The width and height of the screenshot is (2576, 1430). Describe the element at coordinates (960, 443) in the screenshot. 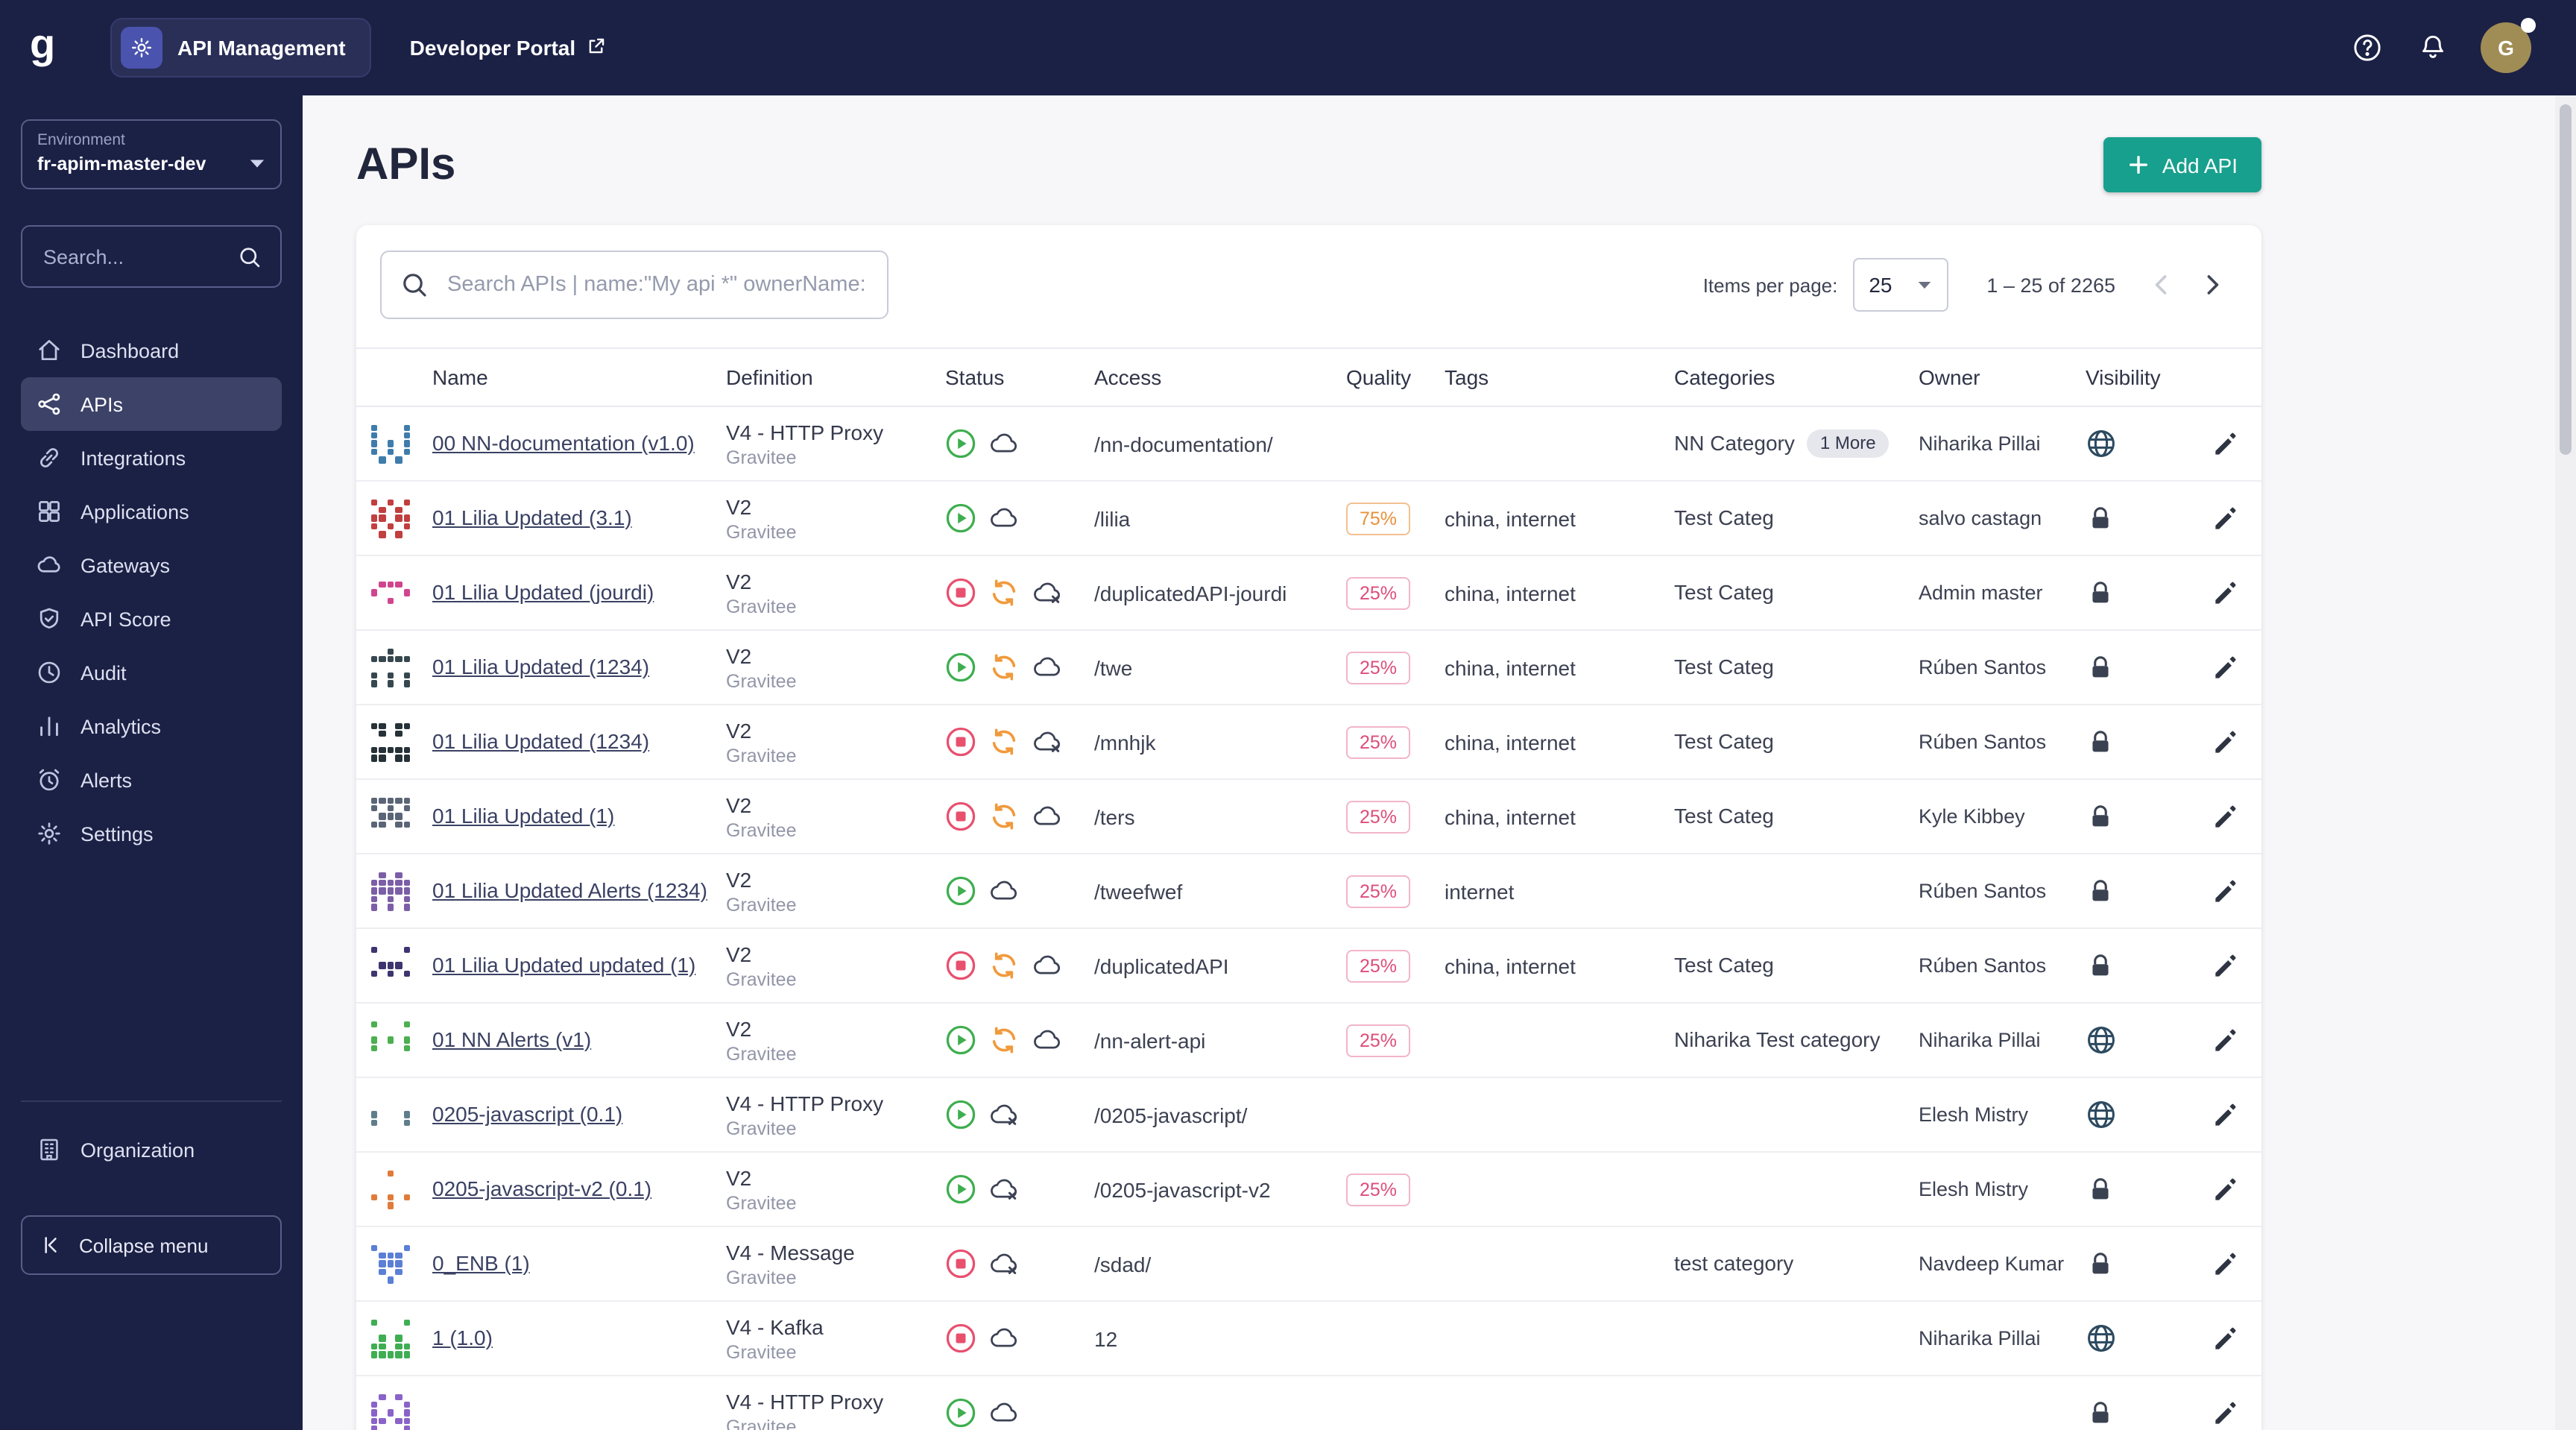

I see `status-play-icon` at that location.